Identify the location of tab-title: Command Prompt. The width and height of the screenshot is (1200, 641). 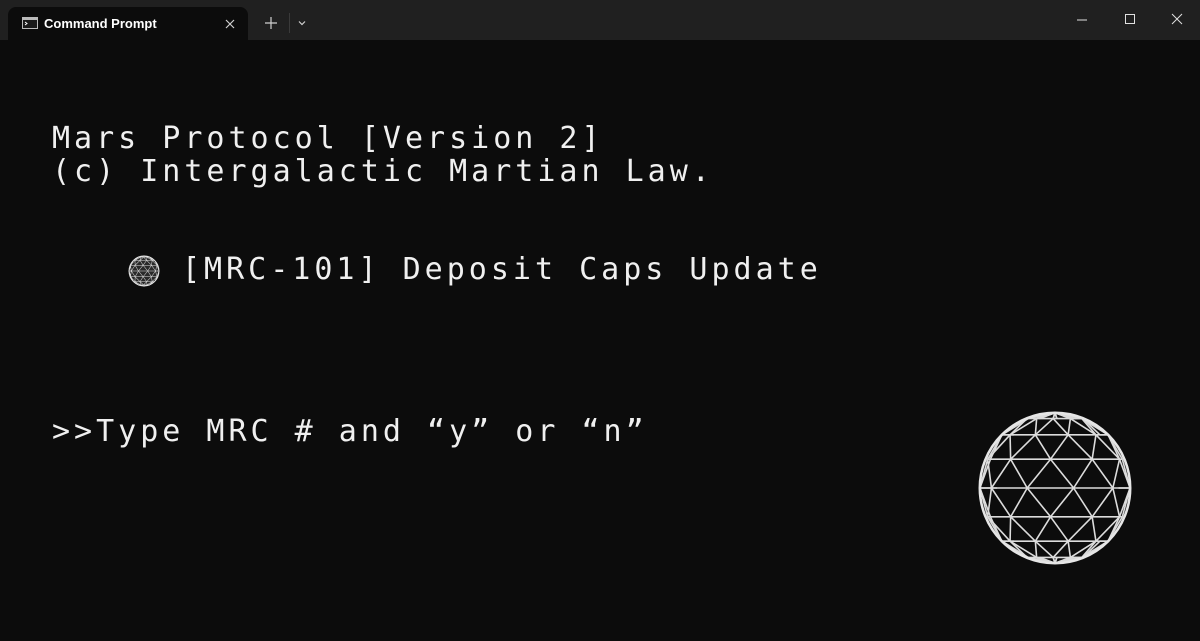
(100, 23).